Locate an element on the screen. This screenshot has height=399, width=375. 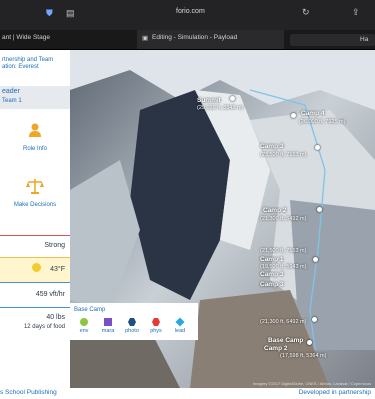
camp4-label: Camp 4 is located at coordinates (313, 113).